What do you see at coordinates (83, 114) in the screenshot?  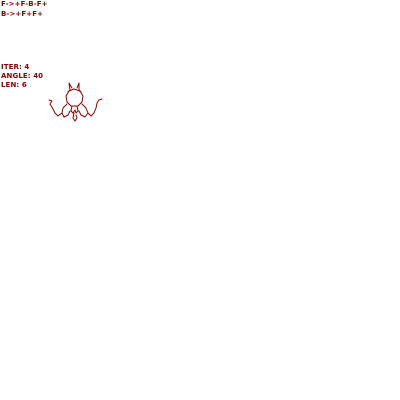 I see `fractal-right-wing-tip` at bounding box center [83, 114].